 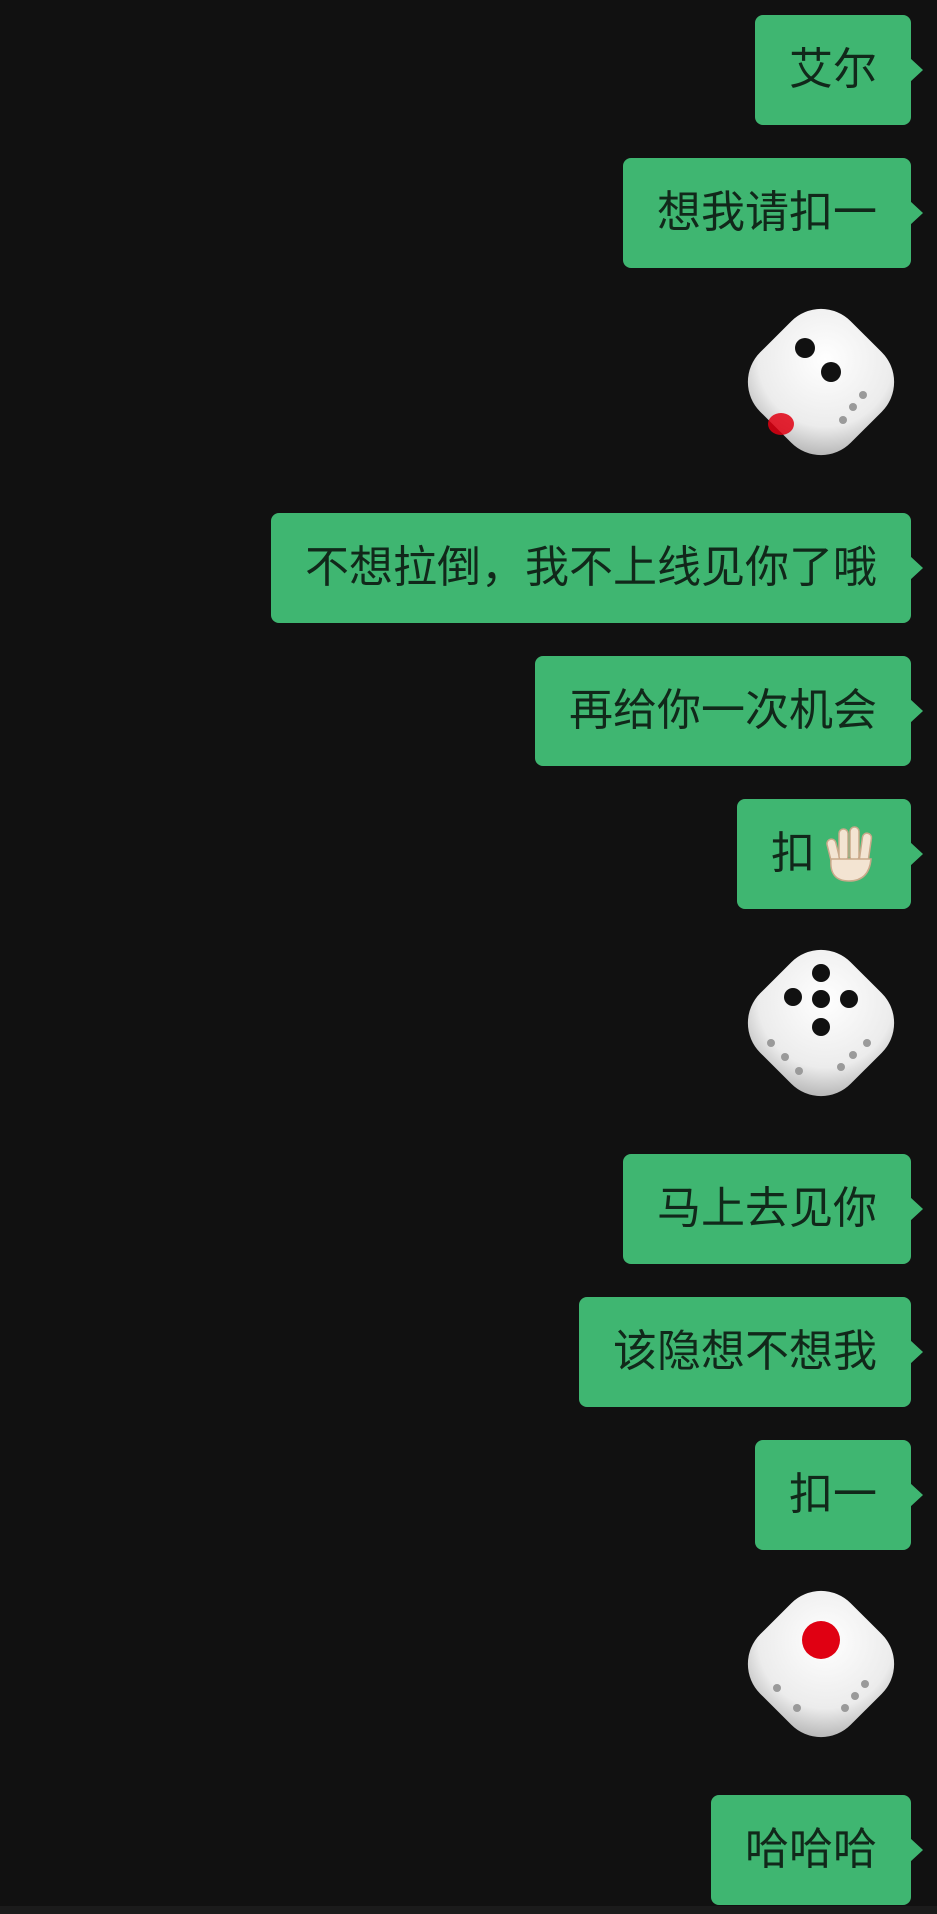 I want to click on bottom-divider, so click(x=468, y=1910).